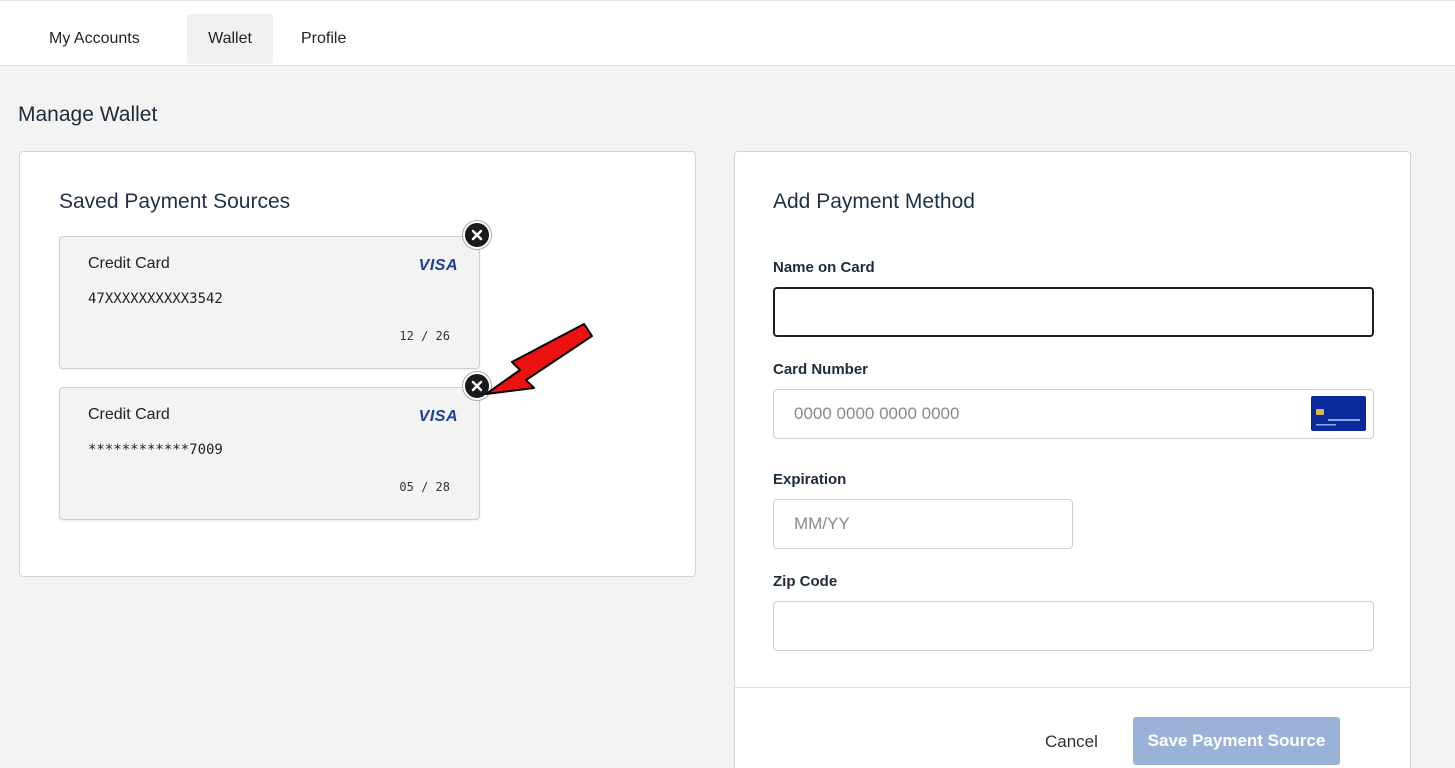 This screenshot has width=1455, height=768. Describe the element at coordinates (230, 39) in the screenshot. I see `tab-wallet: Wallet` at that location.